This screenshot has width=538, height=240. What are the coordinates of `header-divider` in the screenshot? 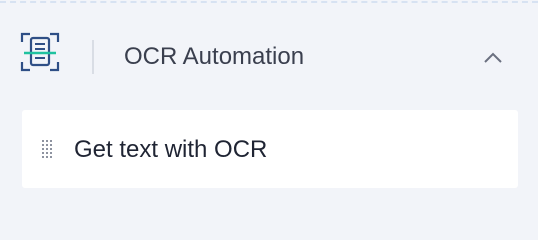 It's located at (93, 57).